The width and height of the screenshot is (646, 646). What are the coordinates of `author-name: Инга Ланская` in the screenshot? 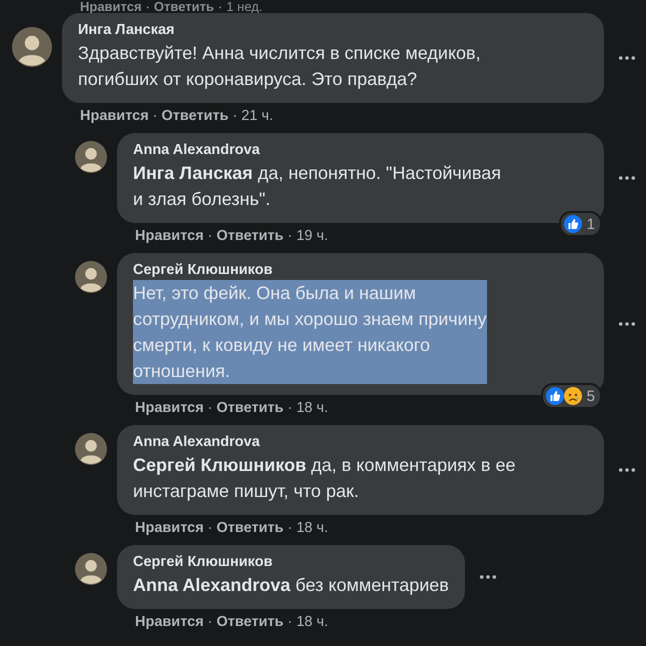 It's located at (333, 30).